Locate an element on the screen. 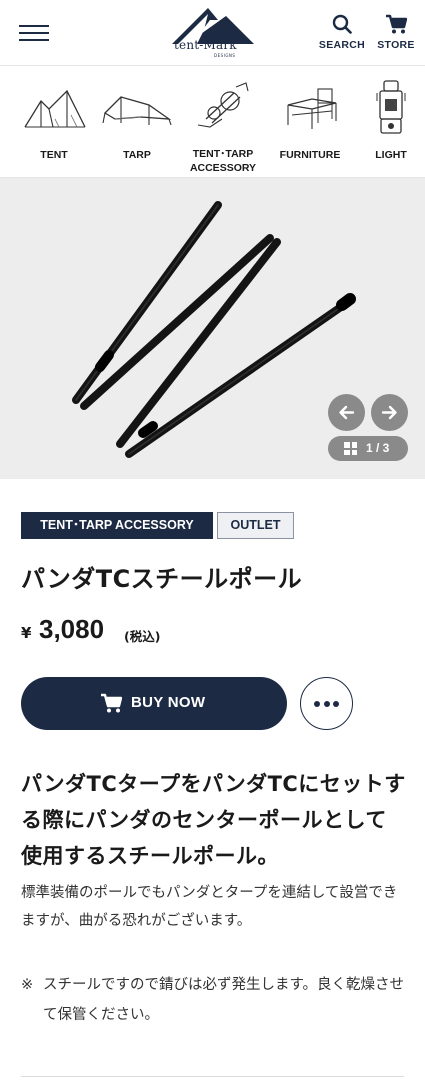 The width and height of the screenshot is (425, 1080). logo-text: tent-Mark is located at coordinates (205, 45).